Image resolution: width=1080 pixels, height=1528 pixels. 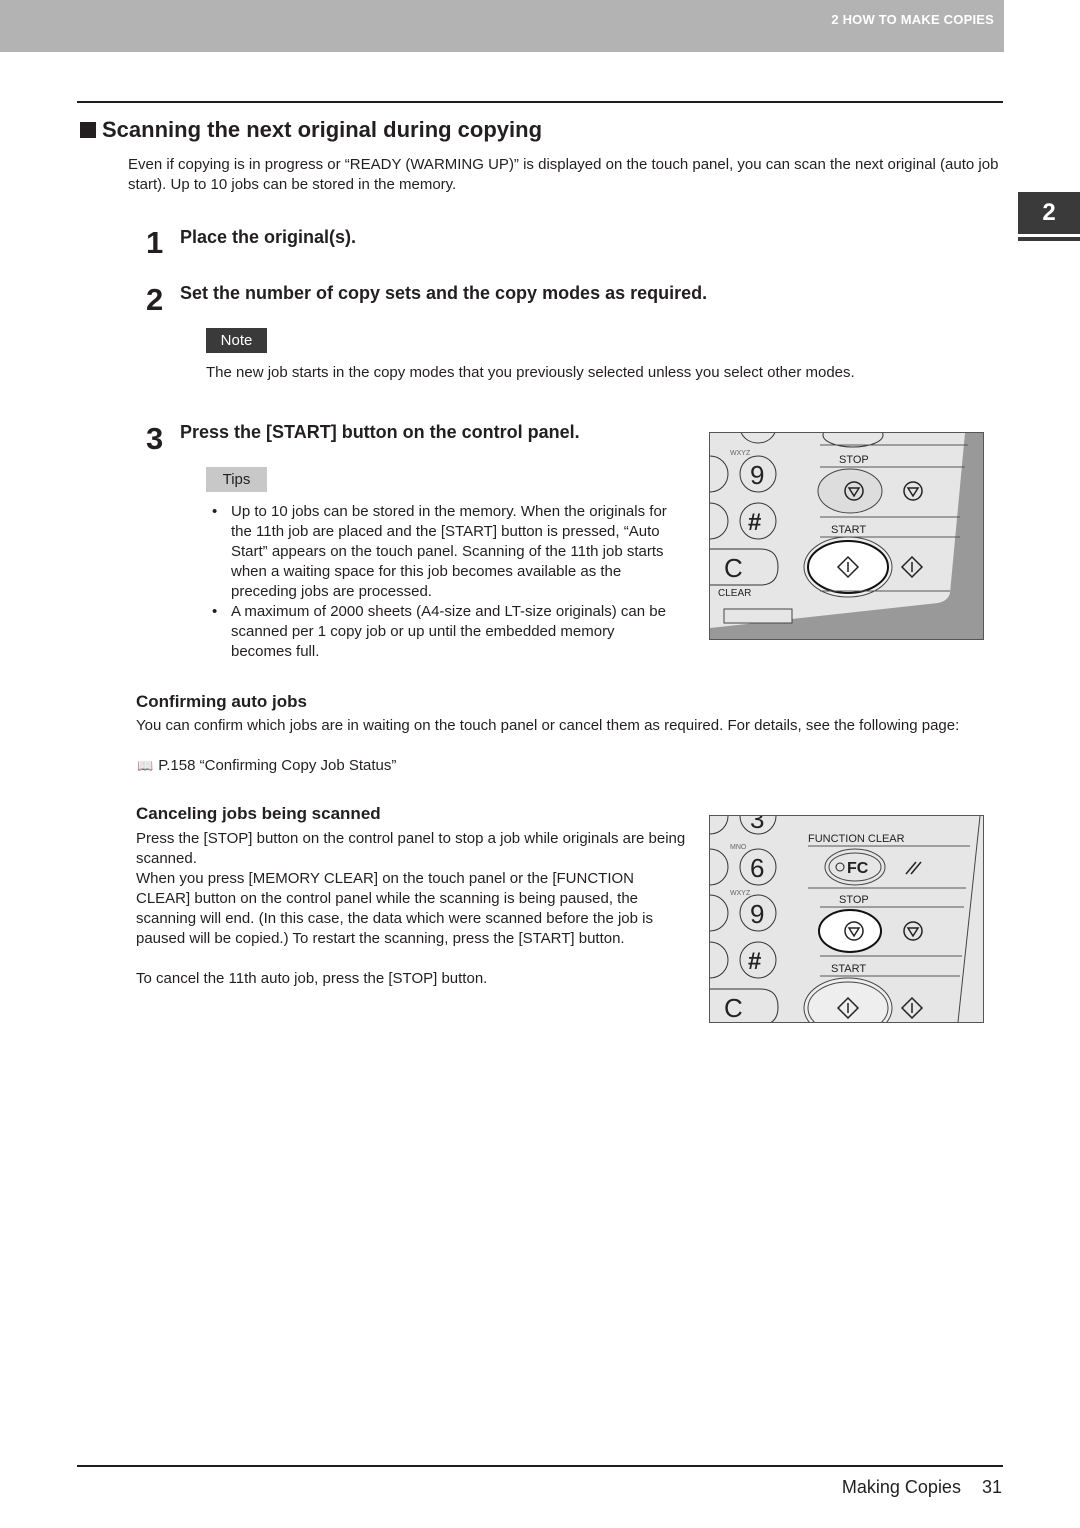 What do you see at coordinates (901, 1487) in the screenshot?
I see `footer-section: Making Copies` at bounding box center [901, 1487].